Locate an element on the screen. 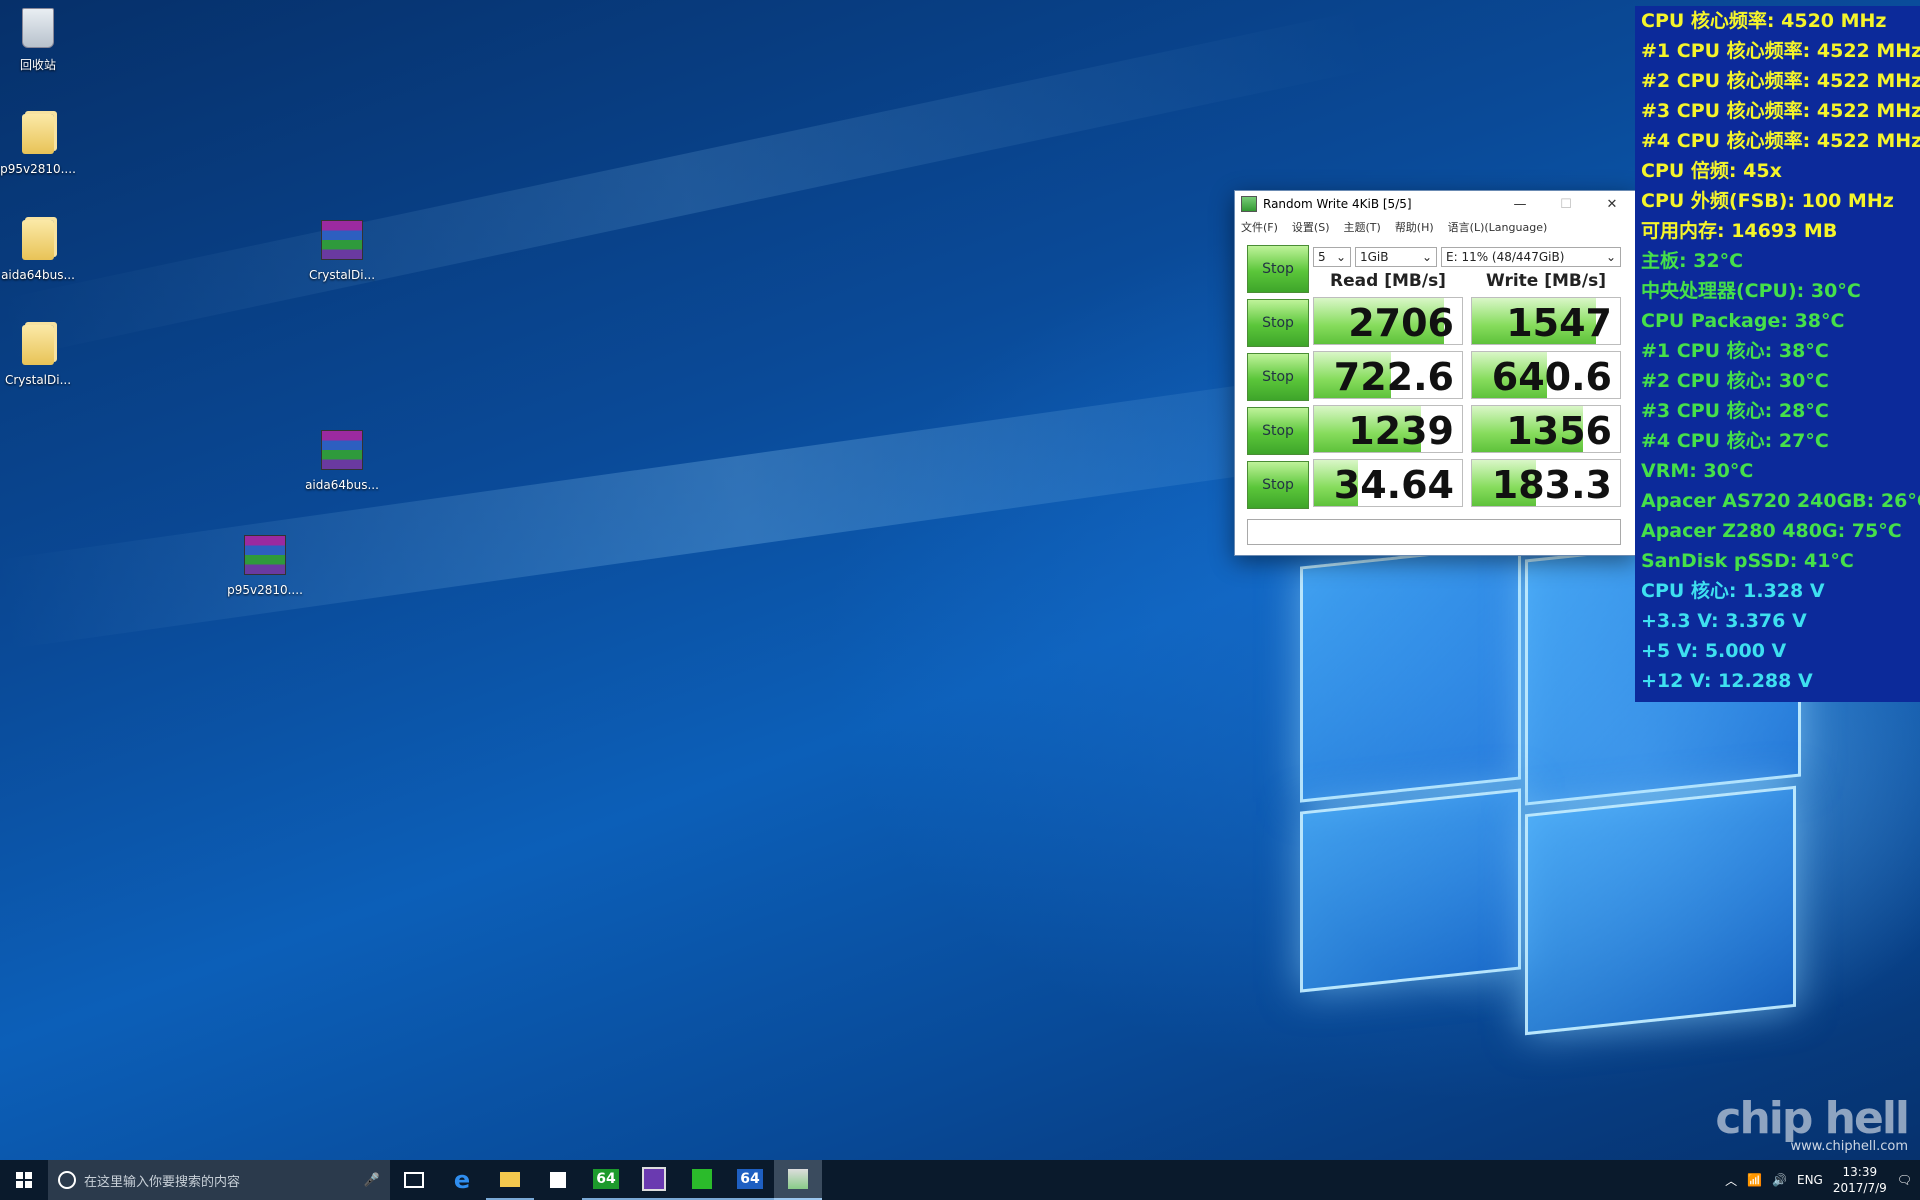 Image resolution: width=1920 pixels, height=1200 pixels. drive-value: E: 11% (48/447GiB) is located at coordinates (1505, 257).